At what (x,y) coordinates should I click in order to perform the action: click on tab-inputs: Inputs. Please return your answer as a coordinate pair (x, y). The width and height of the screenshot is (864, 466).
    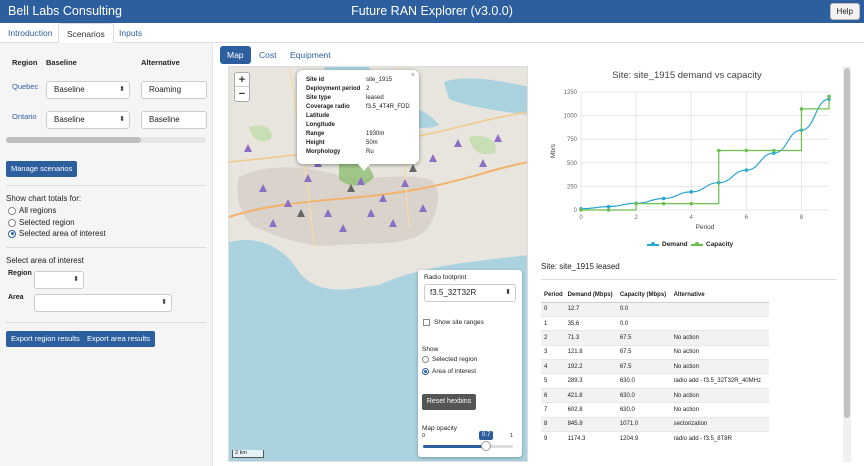
    Looking at the image, I should click on (130, 33).